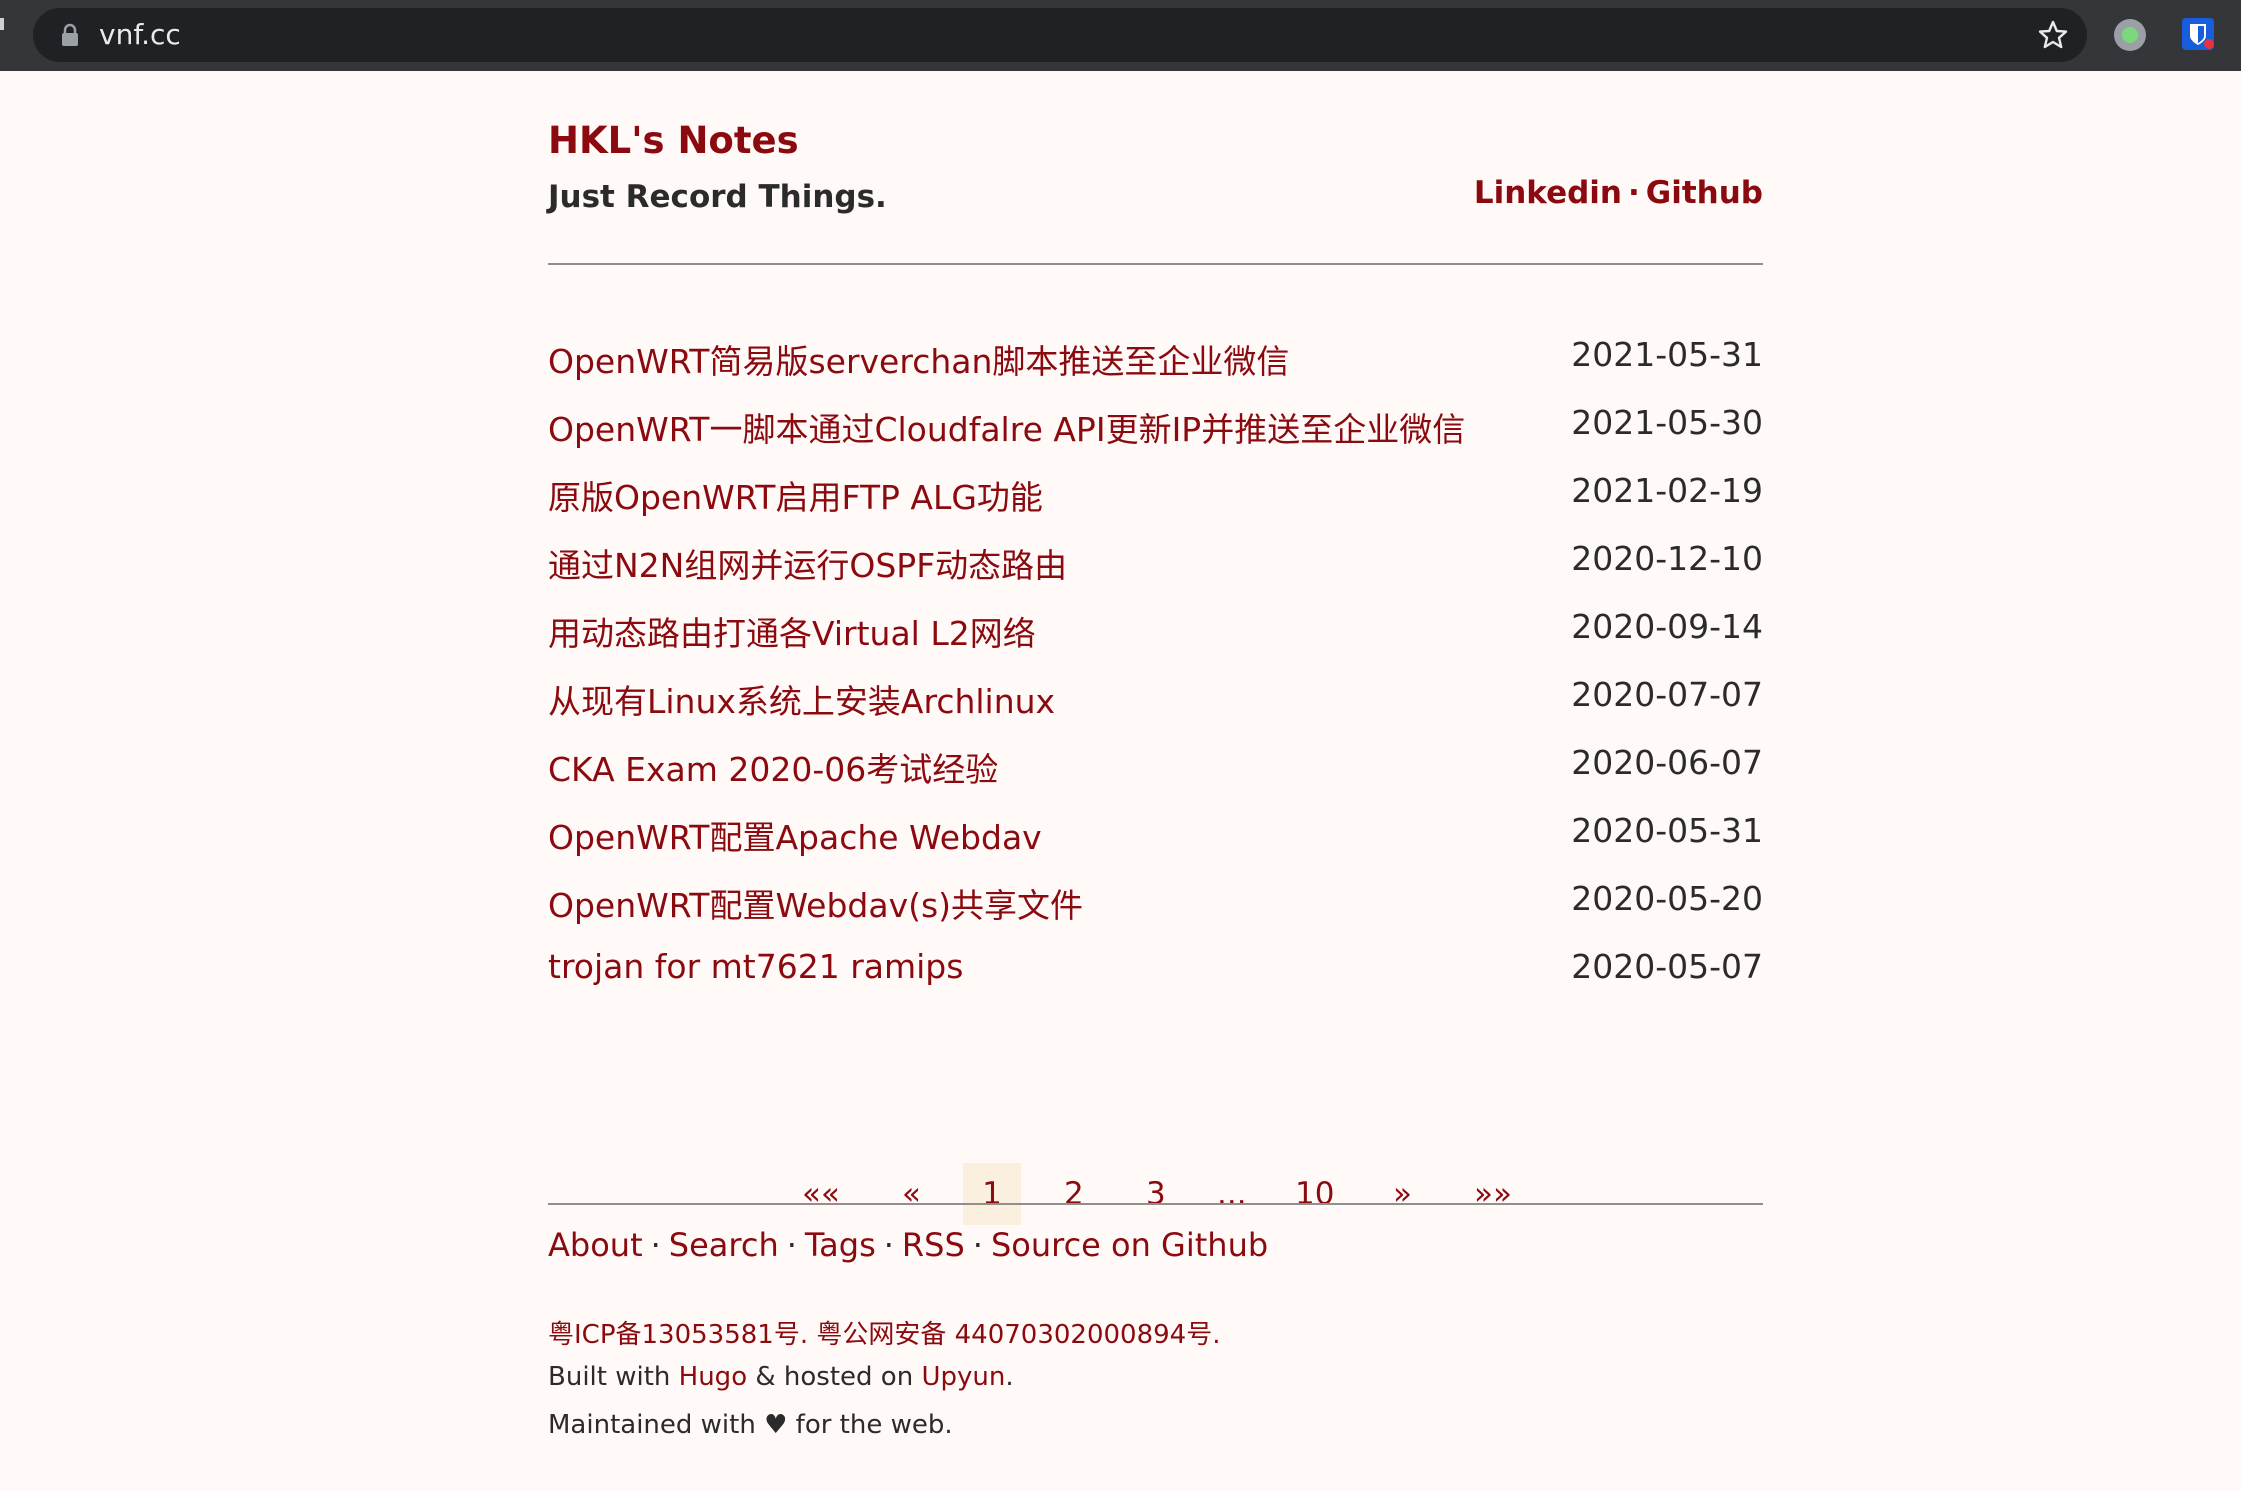  What do you see at coordinates (1667, 898) in the screenshot?
I see `post-date: 2020-05-20` at bounding box center [1667, 898].